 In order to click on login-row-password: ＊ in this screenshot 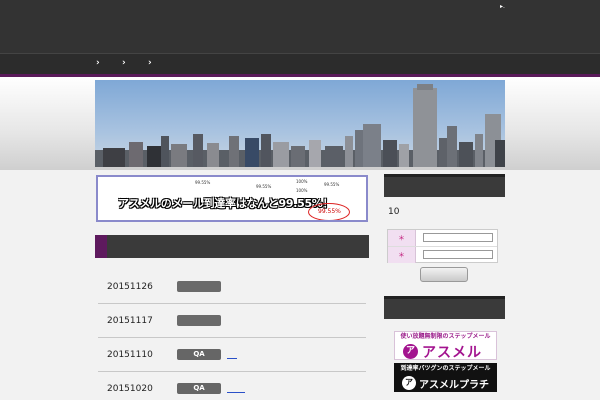, I will do `click(442, 255)`.